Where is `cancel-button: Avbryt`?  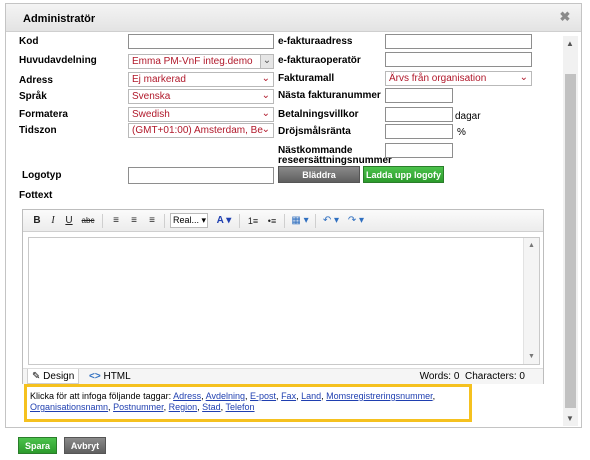 cancel-button: Avbryt is located at coordinates (85, 445).